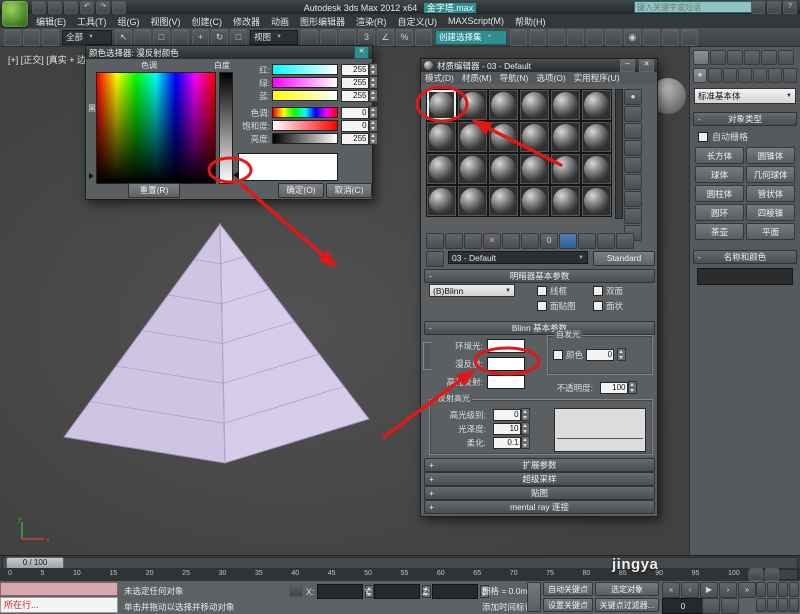 The height and width of the screenshot is (614, 800). I want to click on blue-spinner, so click(373, 95).